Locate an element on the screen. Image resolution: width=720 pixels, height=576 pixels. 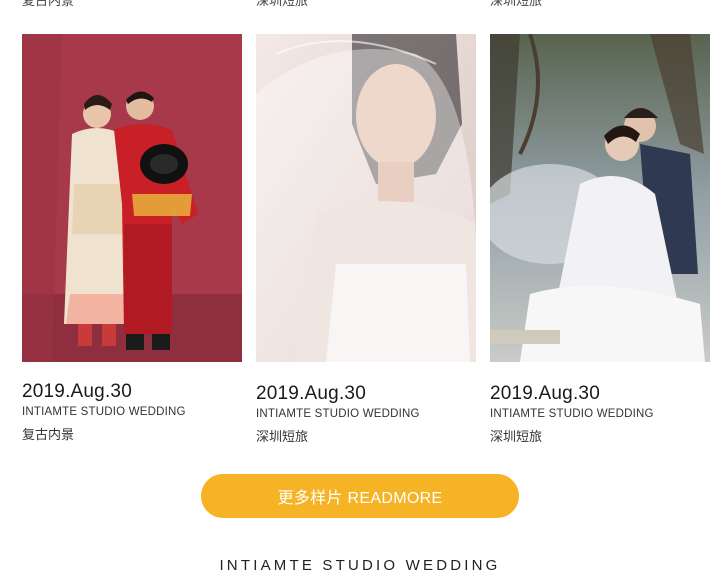
previous-tag-3: 深圳短旅 is located at coordinates (516, 4).